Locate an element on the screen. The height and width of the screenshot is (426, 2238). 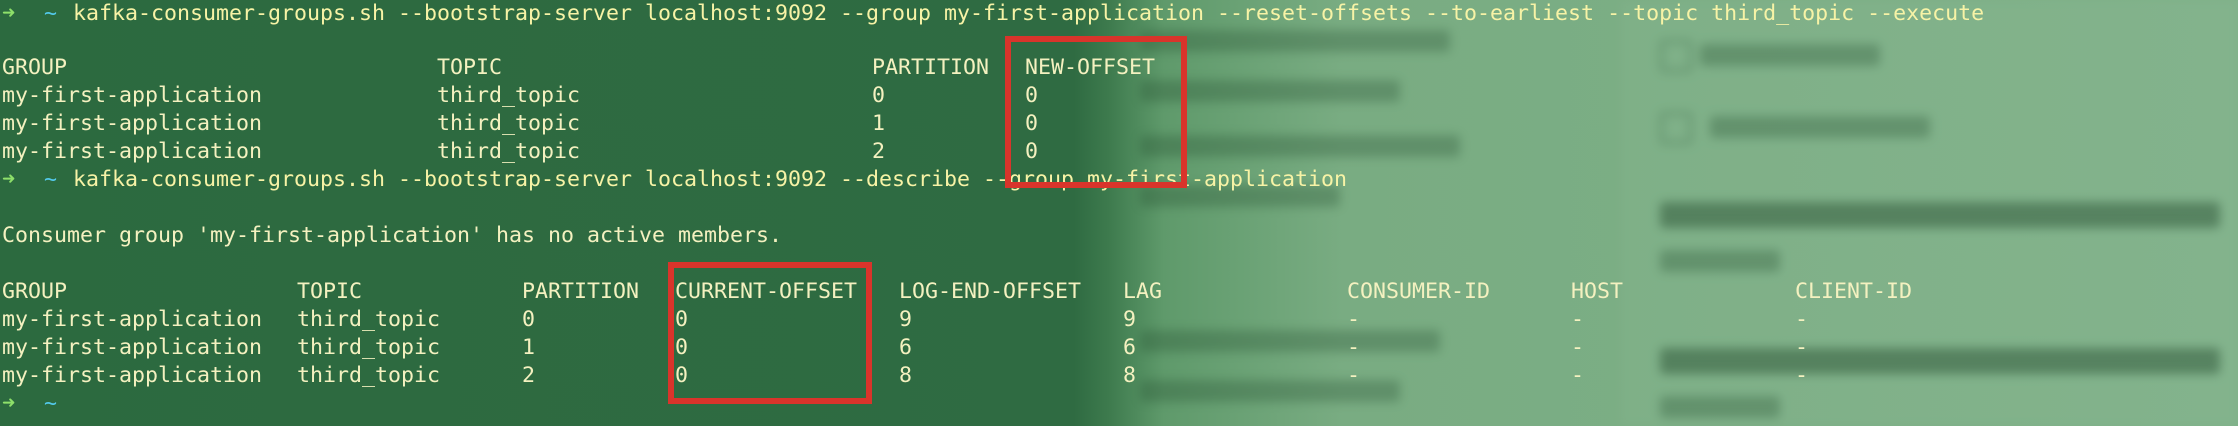
cell-lag: 8 is located at coordinates (1130, 375).